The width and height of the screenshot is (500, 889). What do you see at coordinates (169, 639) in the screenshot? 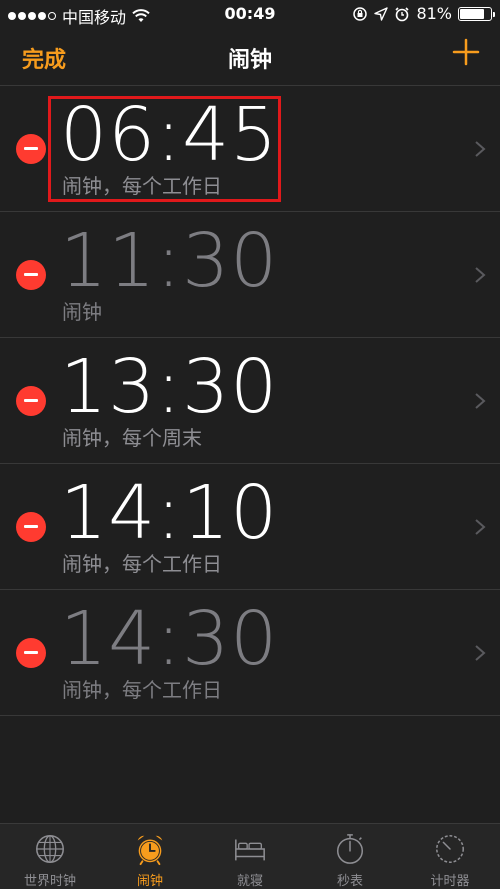
I see `alarm-time: 14:30` at bounding box center [169, 639].